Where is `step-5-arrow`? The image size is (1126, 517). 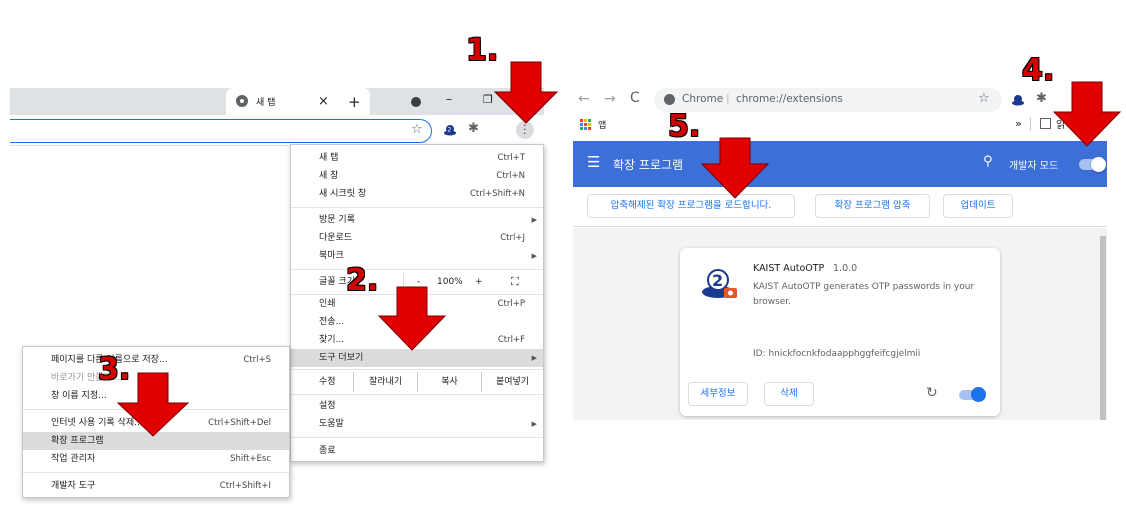 step-5-arrow is located at coordinates (735, 168).